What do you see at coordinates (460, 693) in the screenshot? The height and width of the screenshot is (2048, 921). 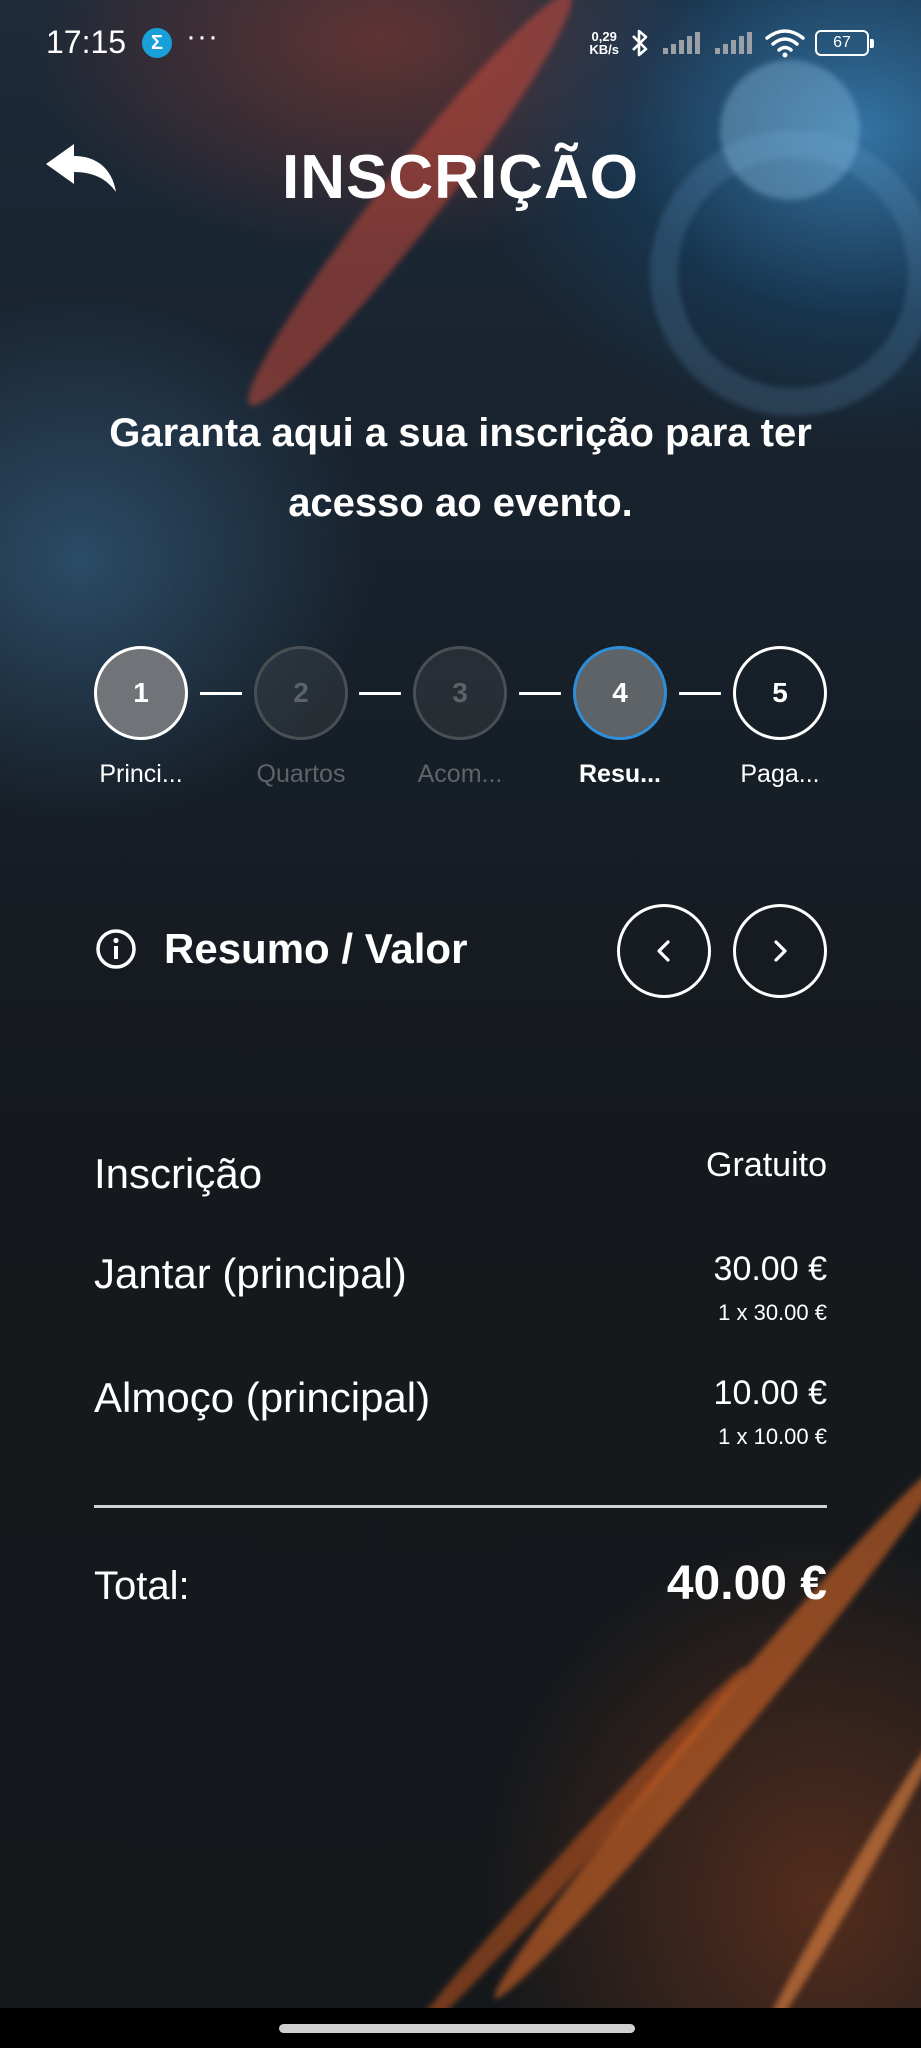 I see `step-number: 3` at bounding box center [460, 693].